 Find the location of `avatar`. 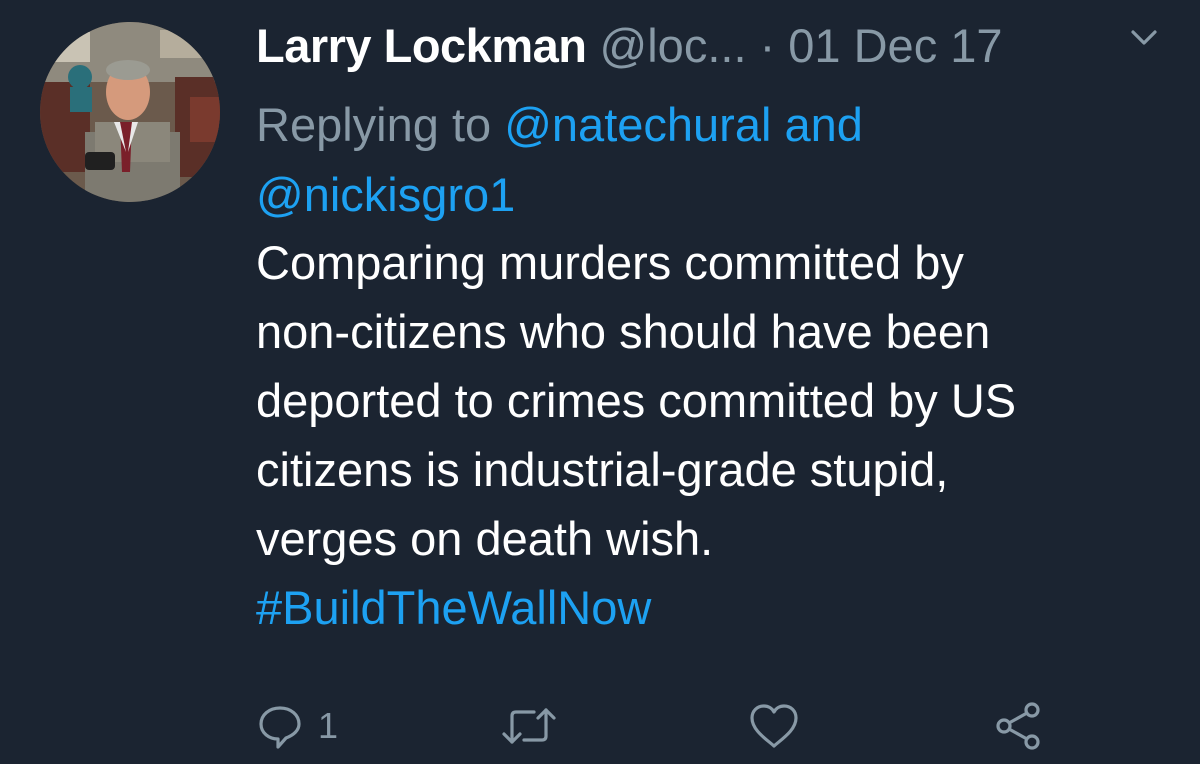

avatar is located at coordinates (130, 112).